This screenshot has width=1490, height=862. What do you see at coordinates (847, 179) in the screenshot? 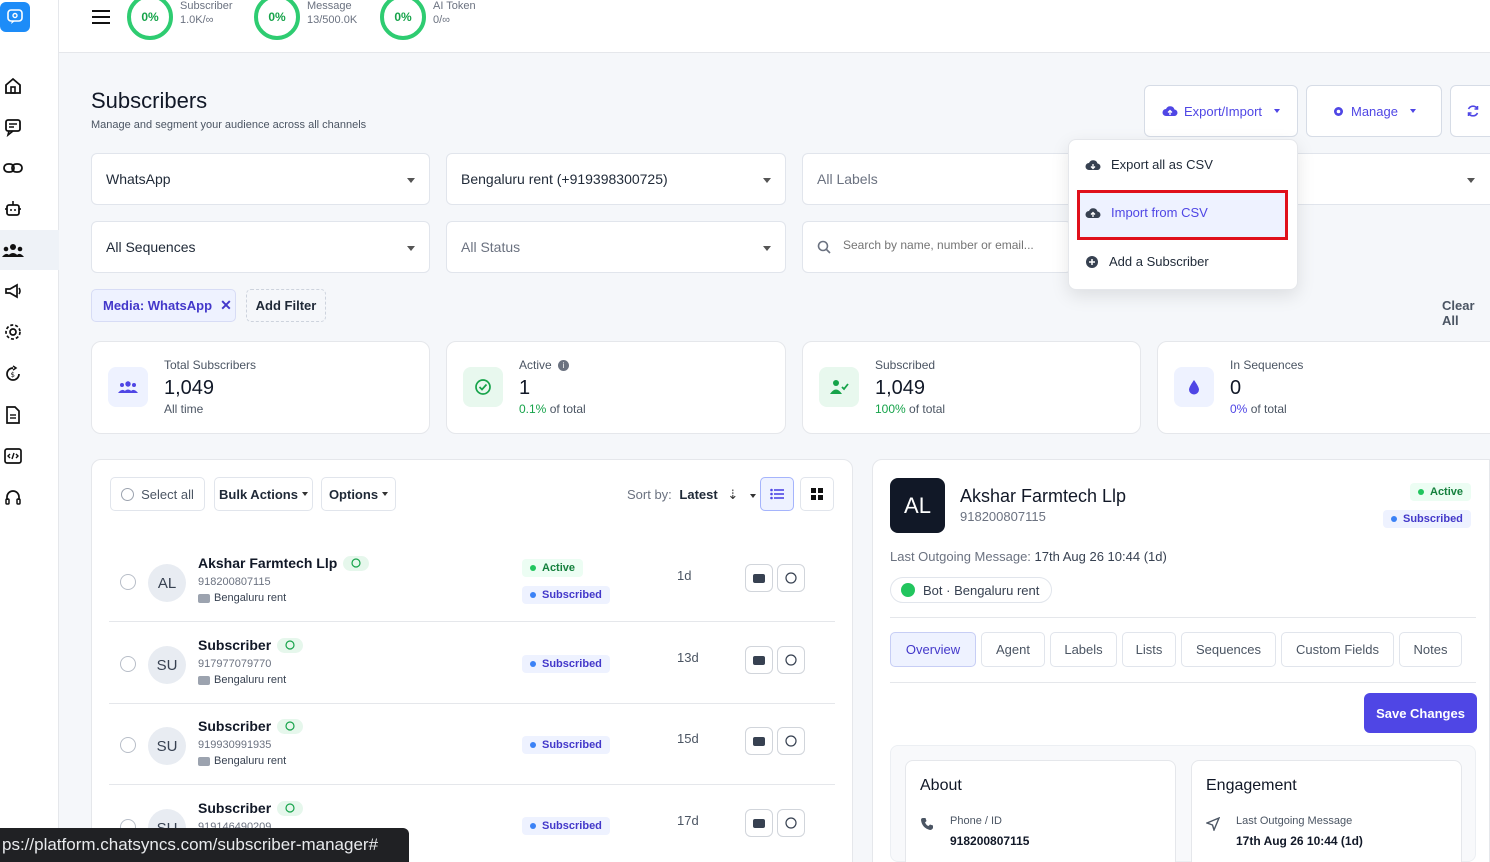
I see `labels-select-value: All Labels` at bounding box center [847, 179].